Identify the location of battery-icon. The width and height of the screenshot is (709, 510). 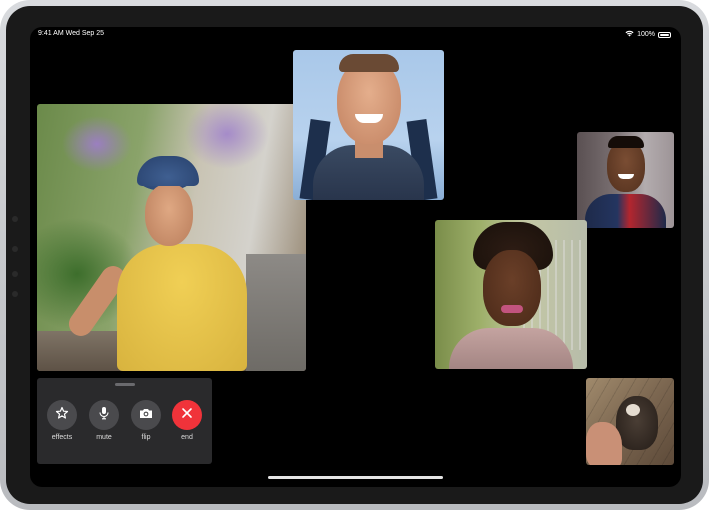
(664, 34).